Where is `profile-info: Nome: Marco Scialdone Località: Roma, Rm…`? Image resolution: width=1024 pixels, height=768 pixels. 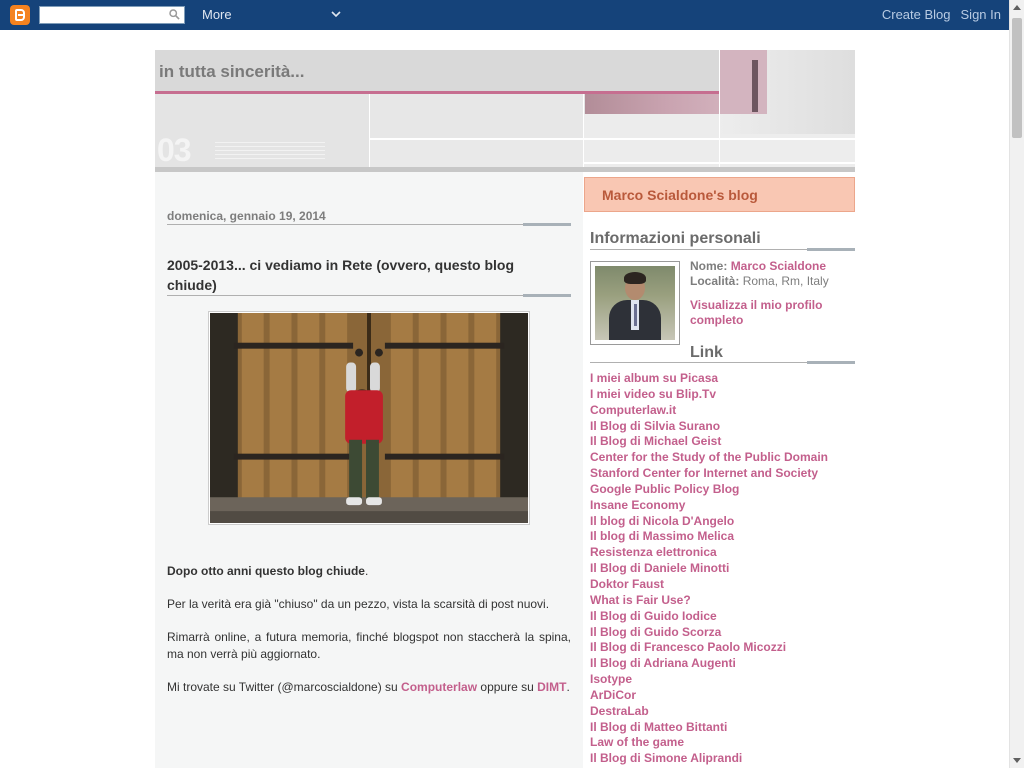
profile-info: Nome: Marco Scialdone Località: Roma, Rm… is located at coordinates (772, 293).